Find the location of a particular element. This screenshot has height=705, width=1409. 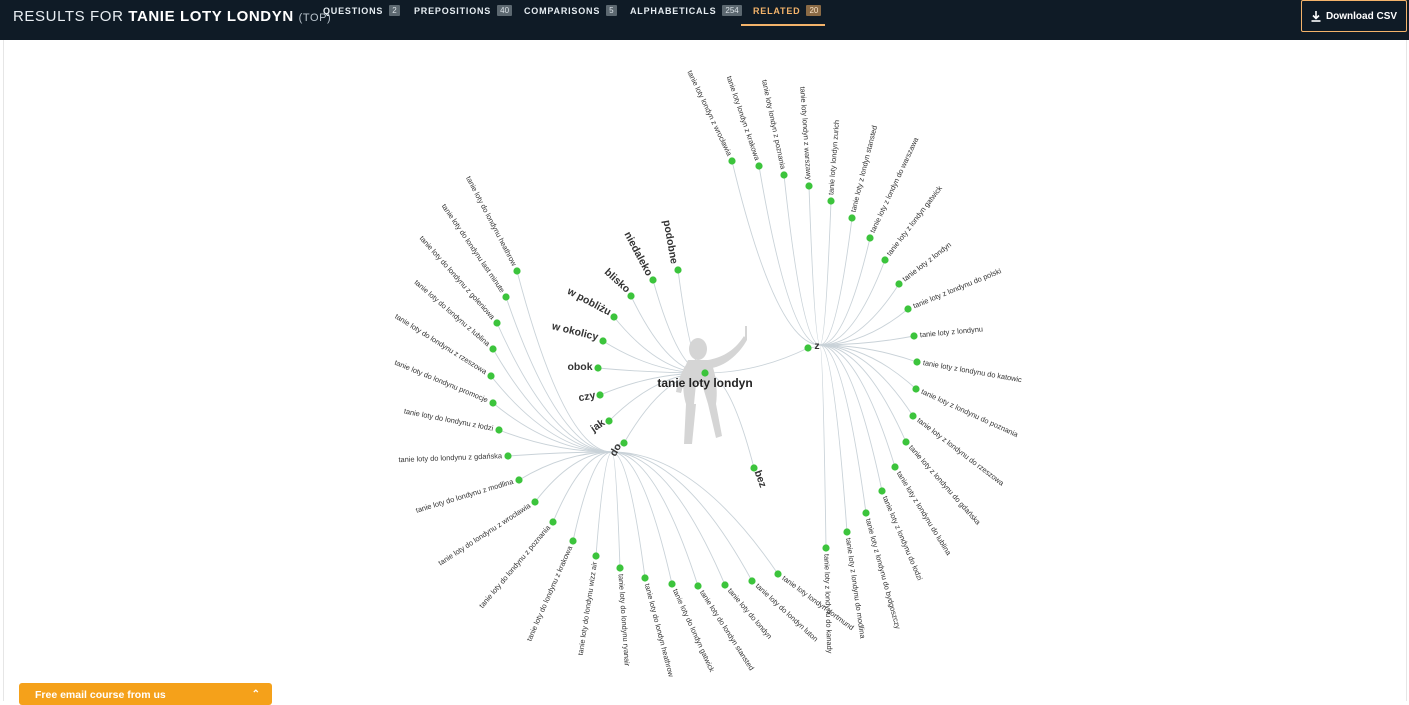

z-leaf-label: tanie loty z londynu do polski is located at coordinates (957, 288).